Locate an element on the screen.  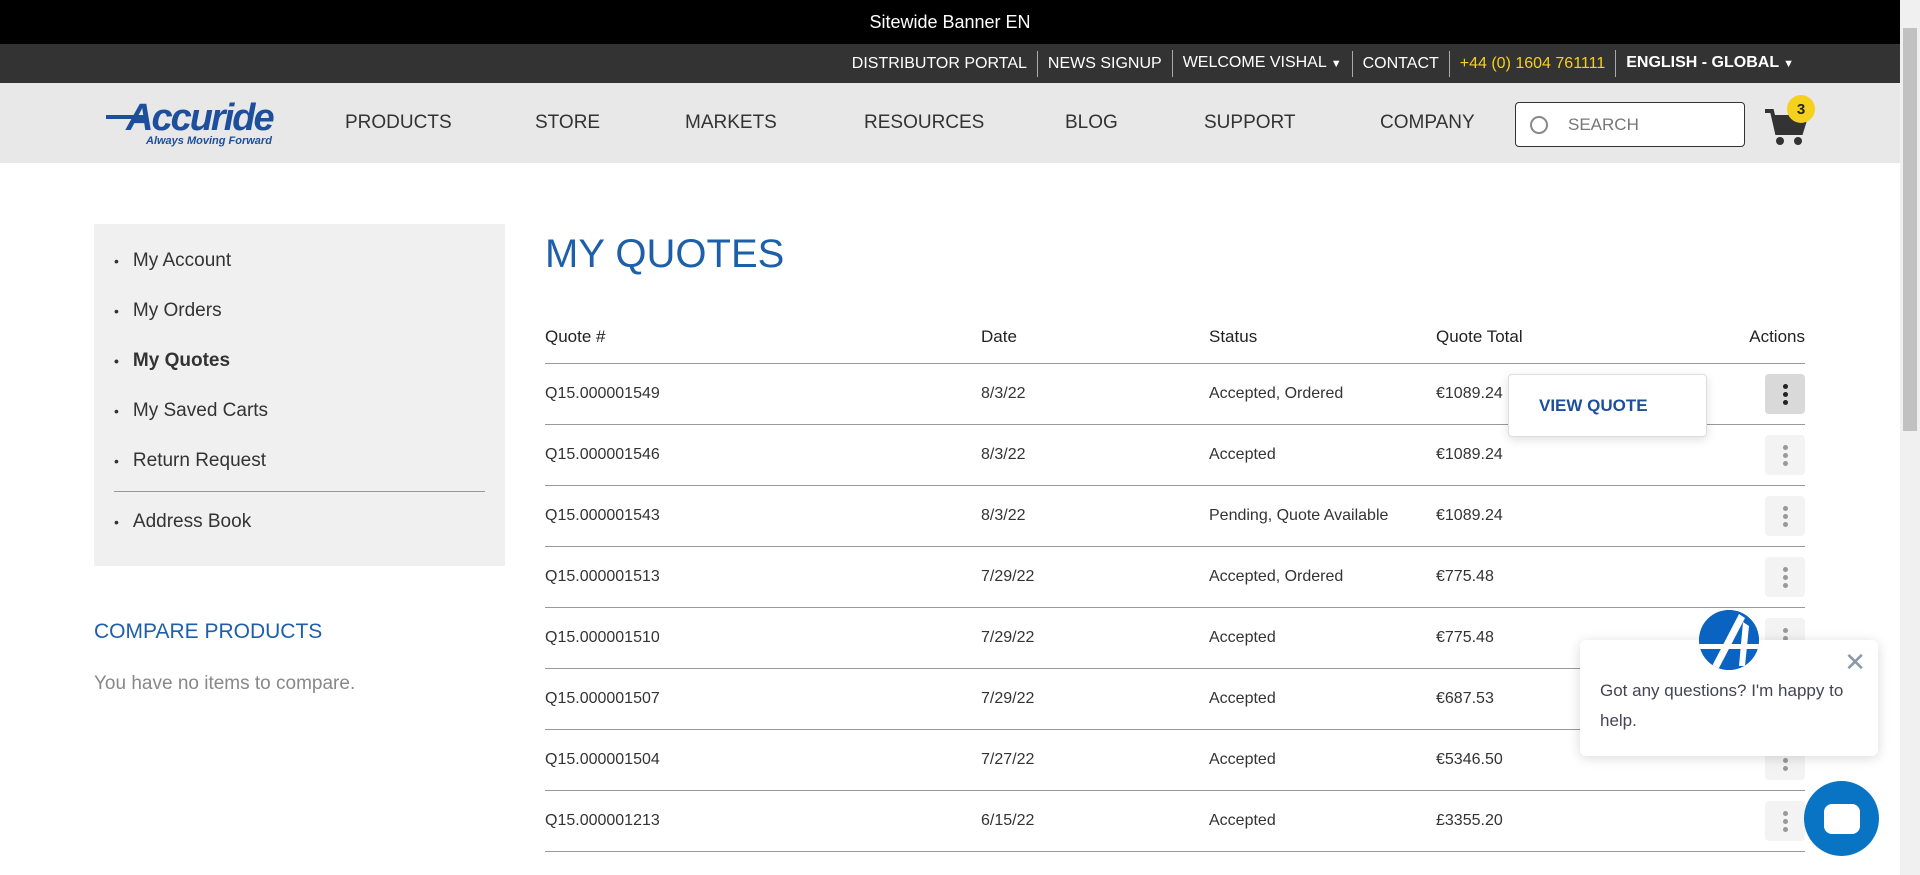
chat-launcher-button is located at coordinates (1841, 818).